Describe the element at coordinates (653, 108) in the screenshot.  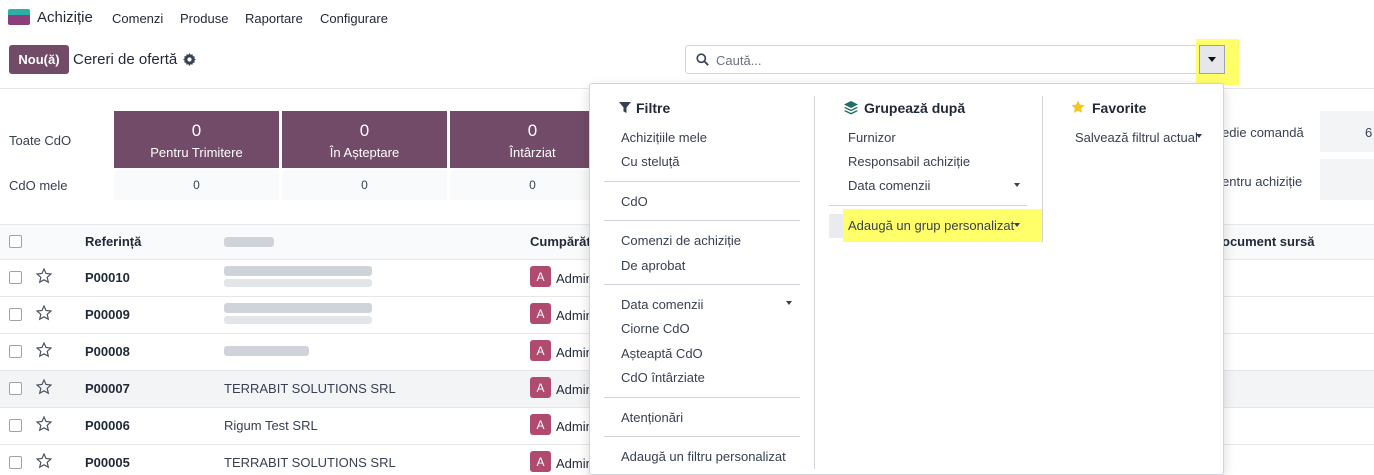
I see `filters-title: Filtre` at that location.